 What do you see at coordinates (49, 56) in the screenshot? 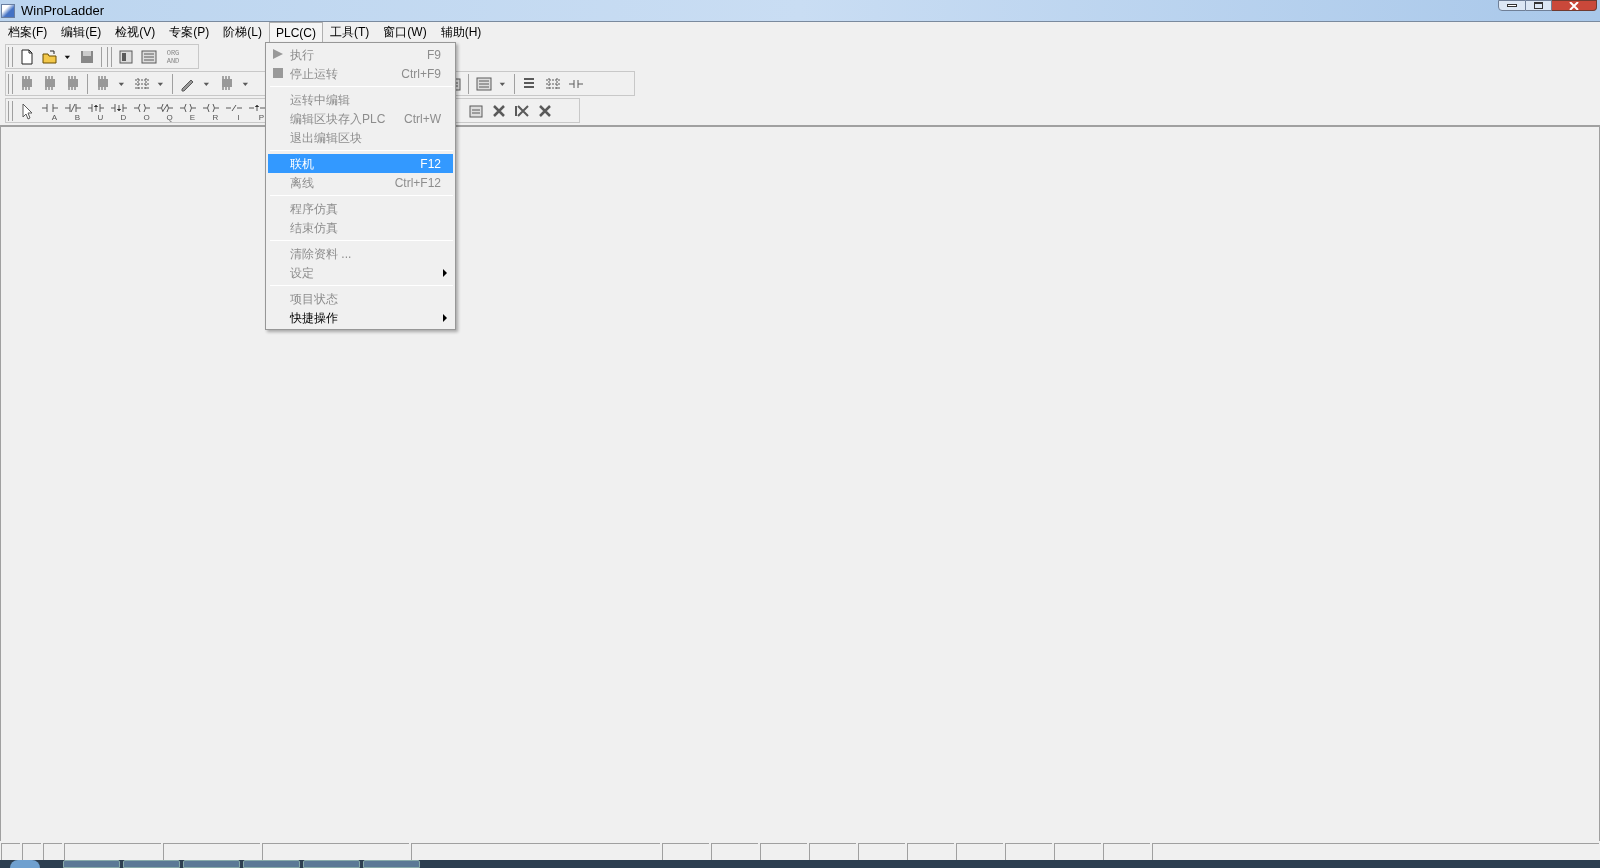
I see `open-folder-icon` at bounding box center [49, 56].